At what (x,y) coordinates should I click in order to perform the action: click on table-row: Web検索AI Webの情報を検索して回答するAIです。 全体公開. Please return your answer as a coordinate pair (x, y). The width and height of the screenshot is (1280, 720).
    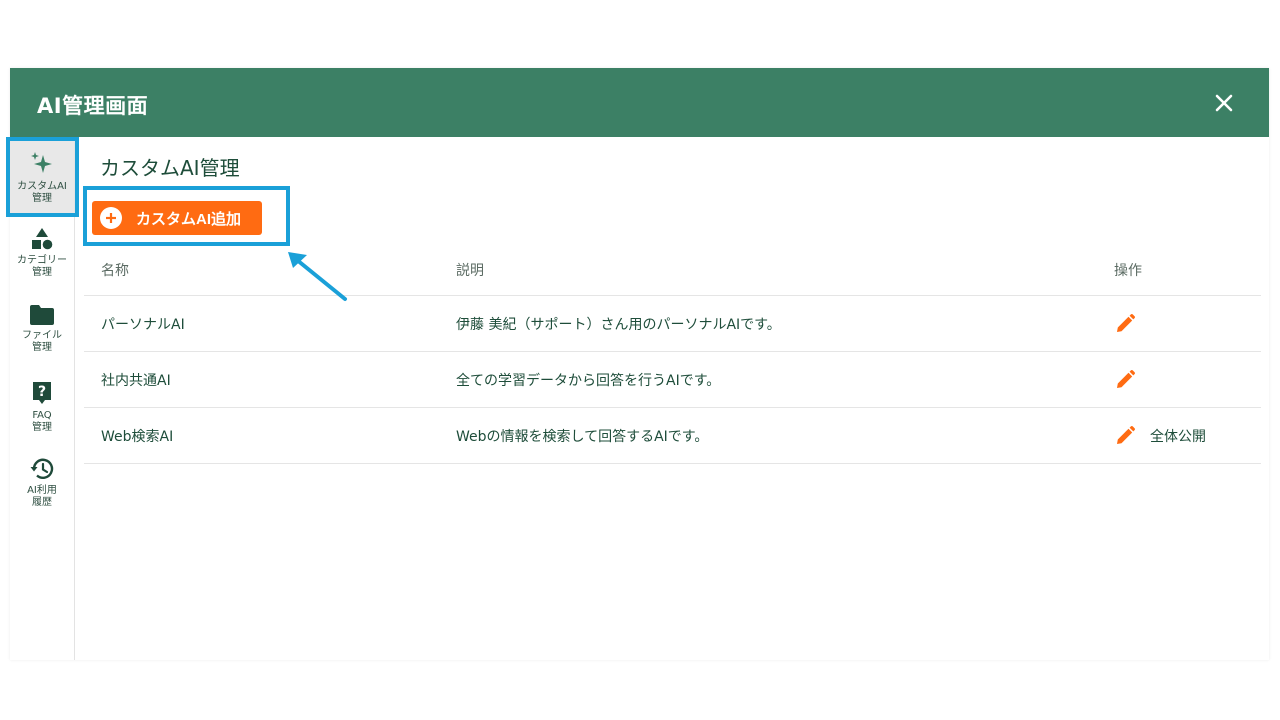
    Looking at the image, I should click on (672, 436).